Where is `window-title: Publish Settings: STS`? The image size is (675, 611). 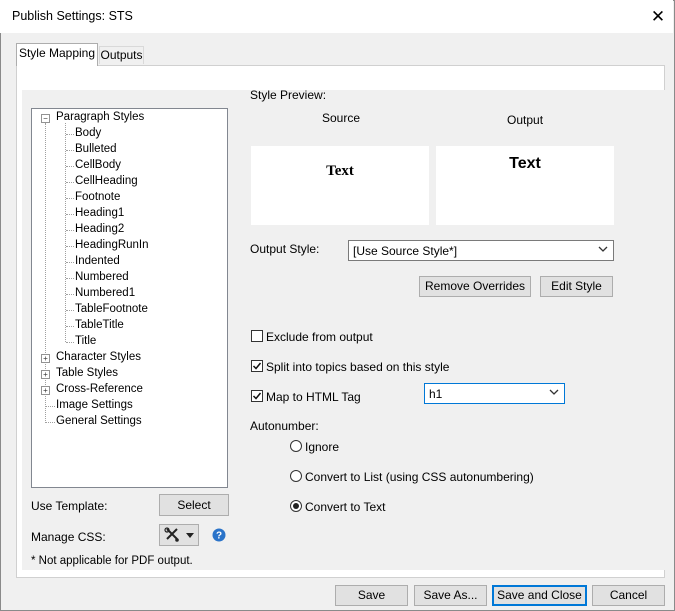
window-title: Publish Settings: STS is located at coordinates (72, 16).